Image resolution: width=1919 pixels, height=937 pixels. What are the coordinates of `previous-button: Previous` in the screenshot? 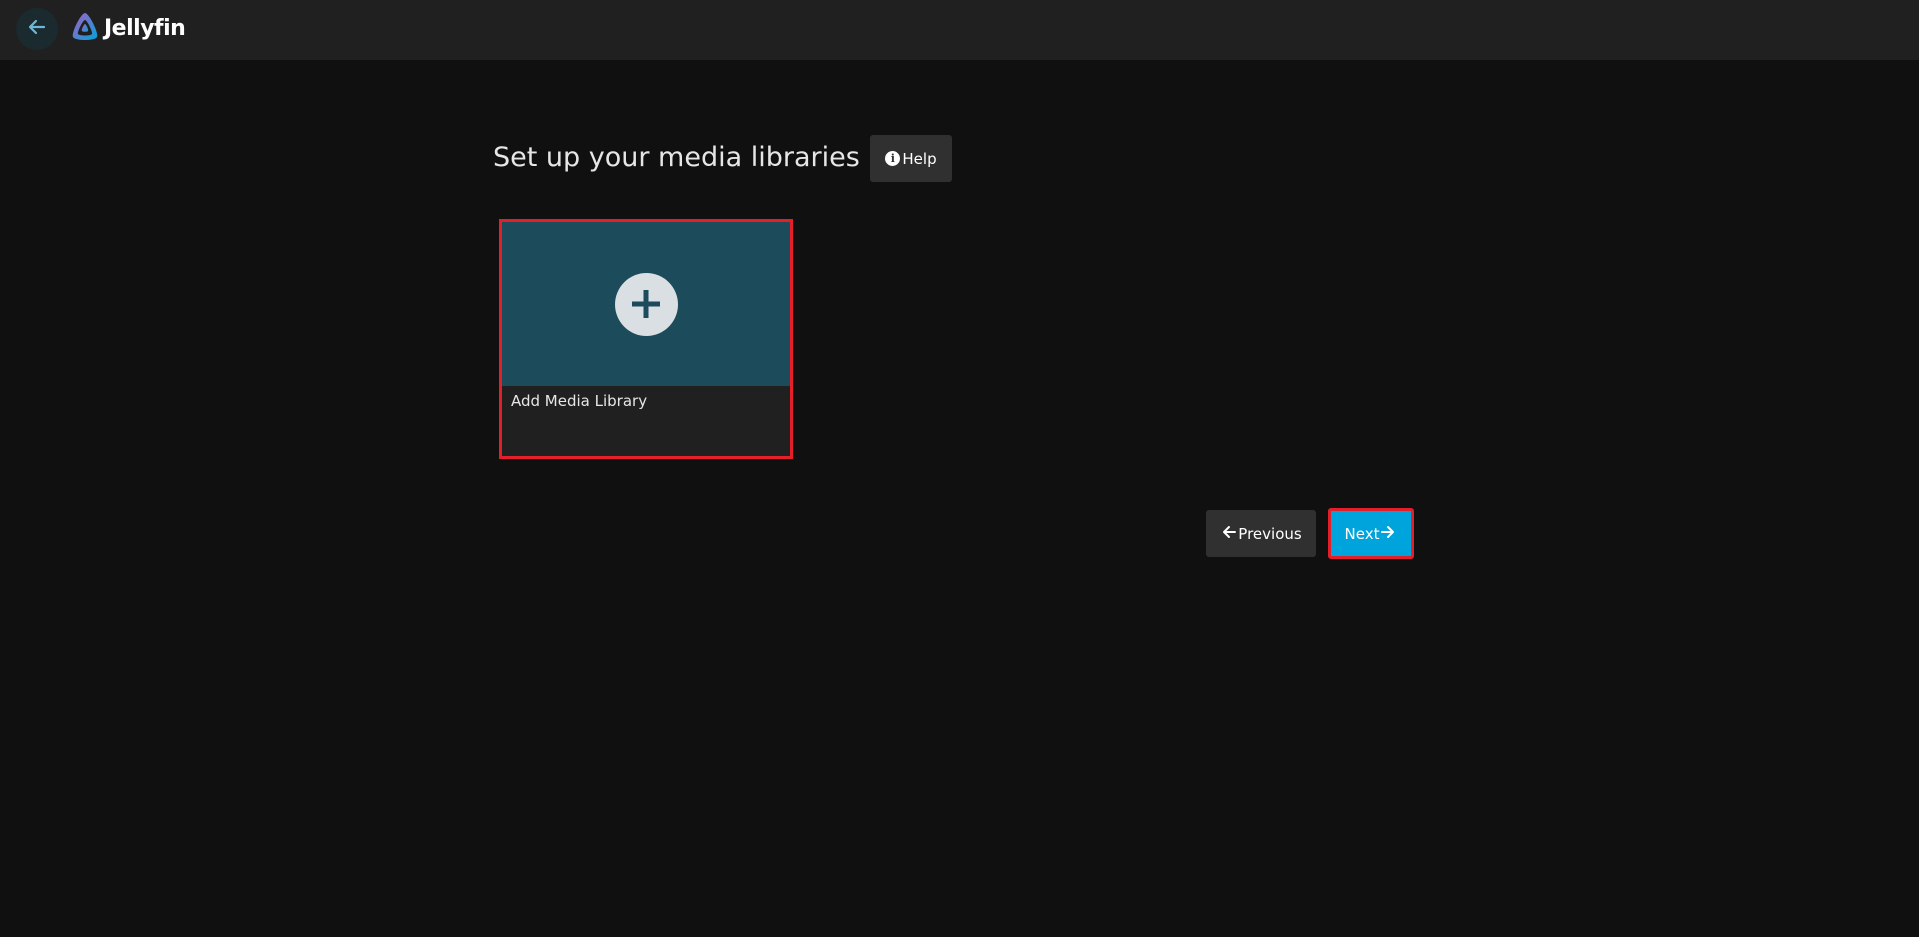 It's located at (1261, 533).